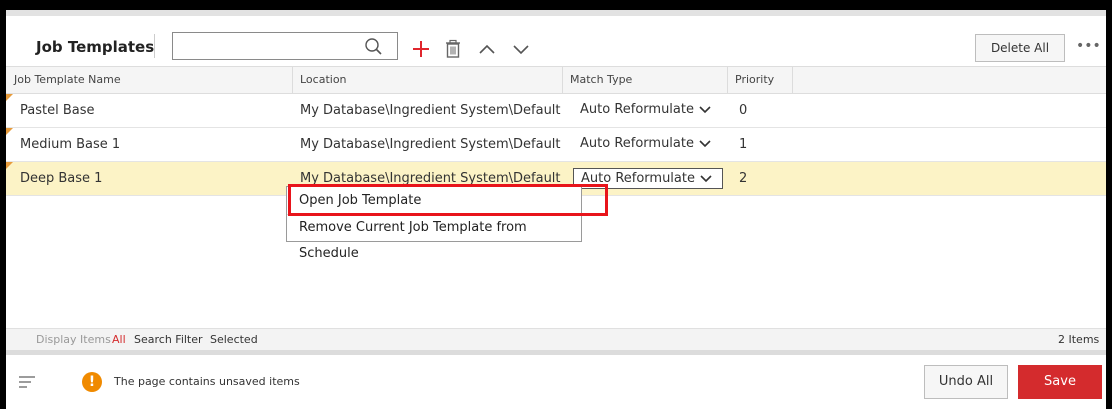  I want to click on item-count: 2 Items, so click(1079, 339).